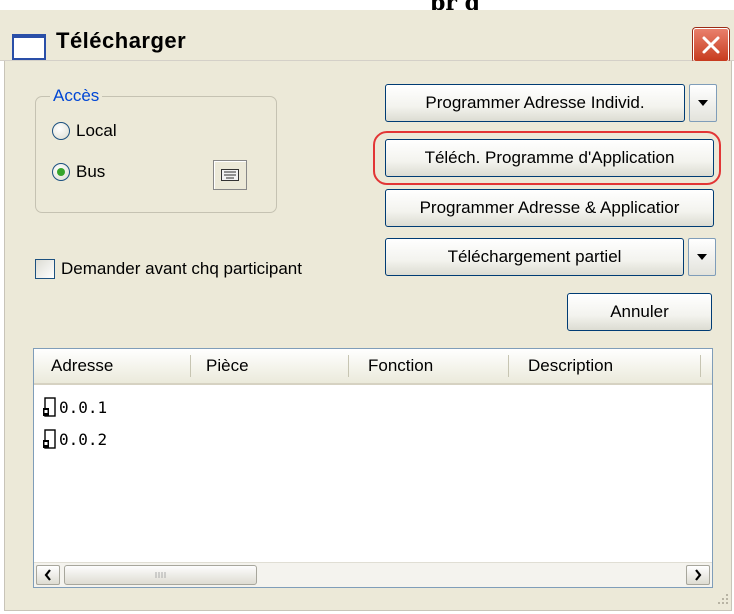 This screenshot has width=734, height=614. I want to click on keyboard-icon, so click(230, 175).